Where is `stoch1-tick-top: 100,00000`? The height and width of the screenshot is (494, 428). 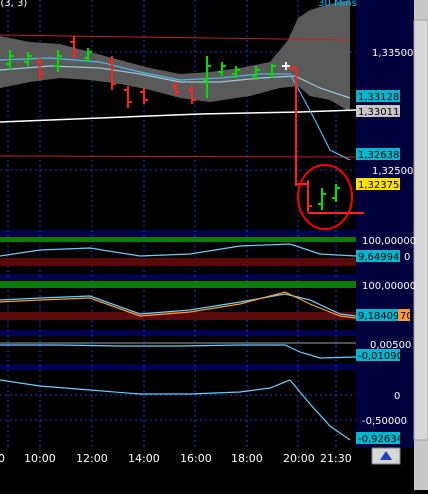 stoch1-tick-top: 100,00000 is located at coordinates (389, 241).